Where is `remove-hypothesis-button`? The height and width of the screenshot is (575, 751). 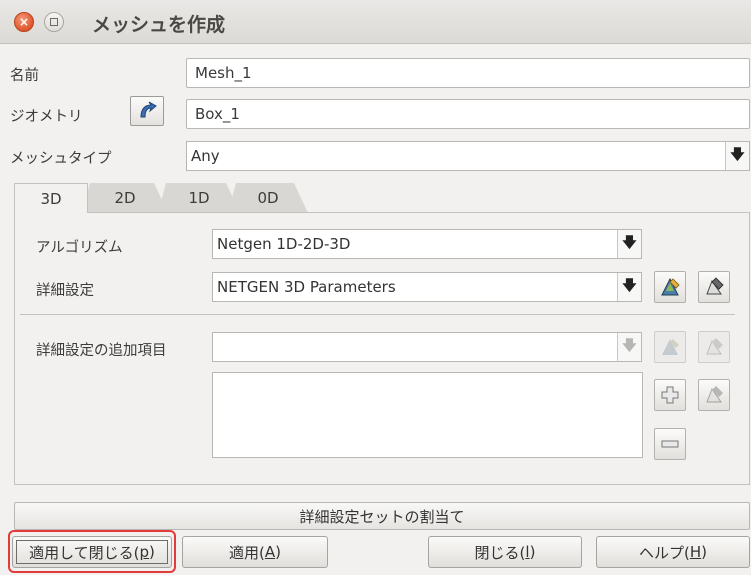
remove-hypothesis-button is located at coordinates (670, 444).